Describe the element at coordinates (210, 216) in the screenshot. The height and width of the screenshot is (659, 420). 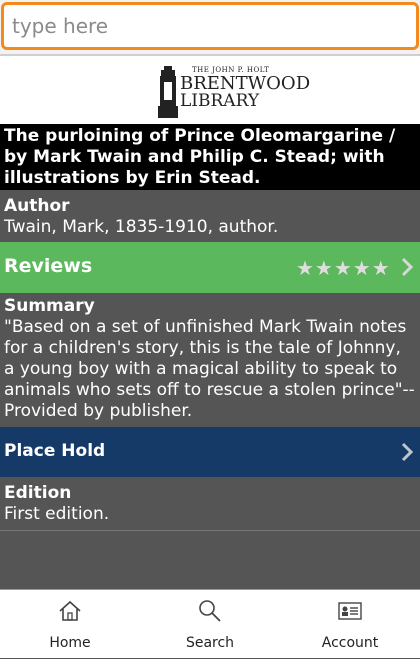
I see `author-section: Author Twain, Mark, 1835-1910, author.` at that location.